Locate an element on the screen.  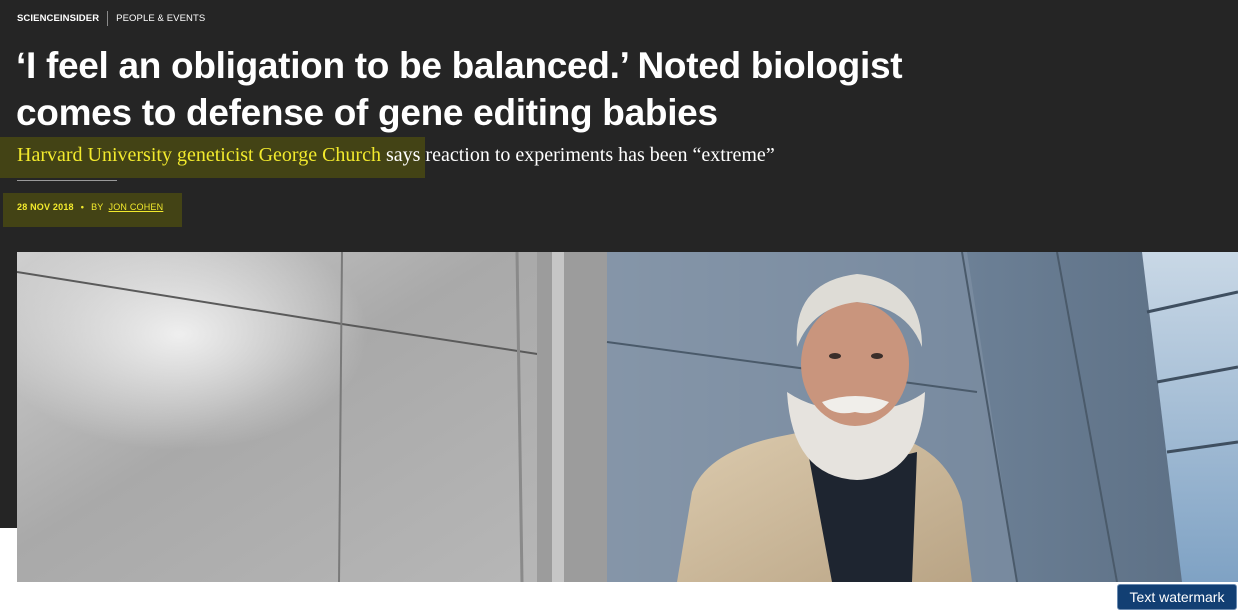
section-link: PEOPLE & EVENTS is located at coordinates (160, 18).